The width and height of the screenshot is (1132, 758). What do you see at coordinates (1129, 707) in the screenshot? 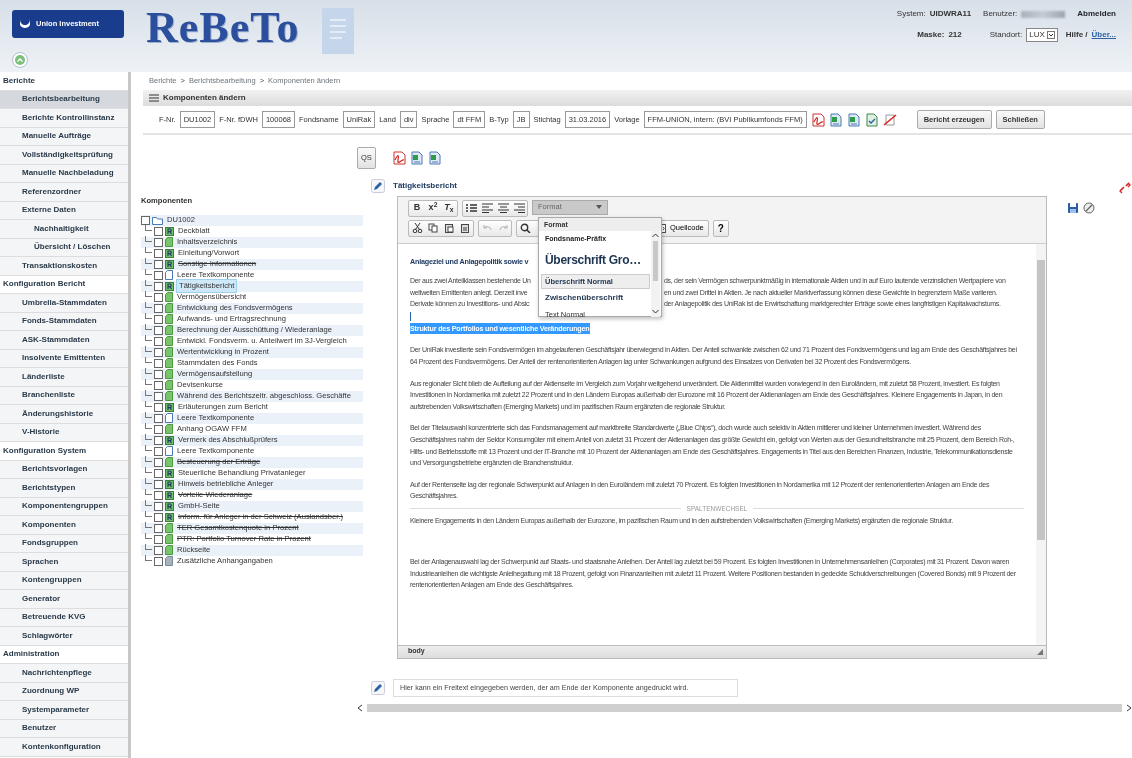
I see `scroll-right-icon` at bounding box center [1129, 707].